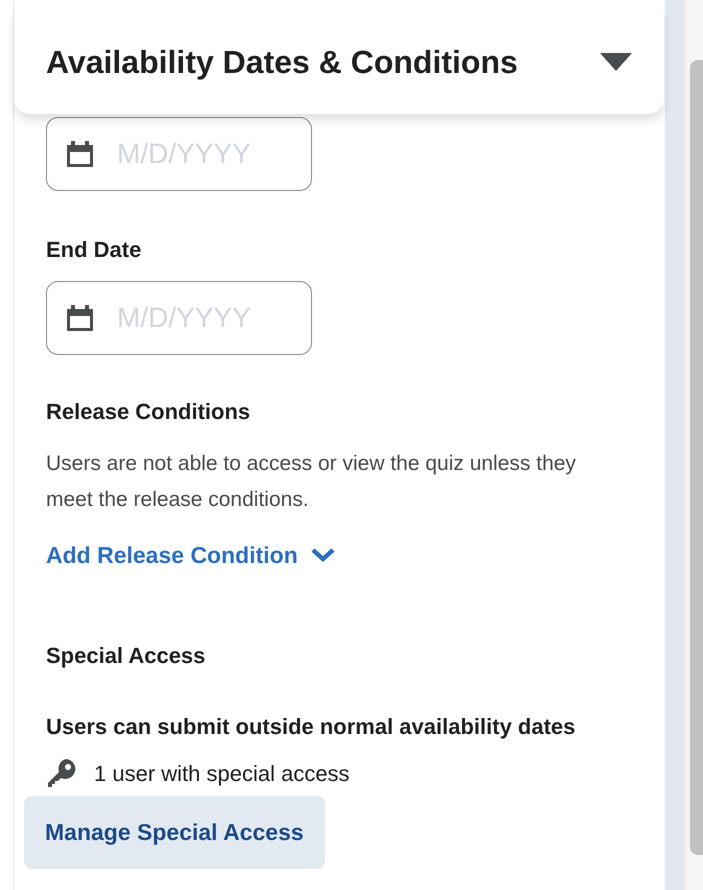 Image resolution: width=703 pixels, height=890 pixels. Describe the element at coordinates (62, 773) in the screenshot. I see `key-icon` at that location.